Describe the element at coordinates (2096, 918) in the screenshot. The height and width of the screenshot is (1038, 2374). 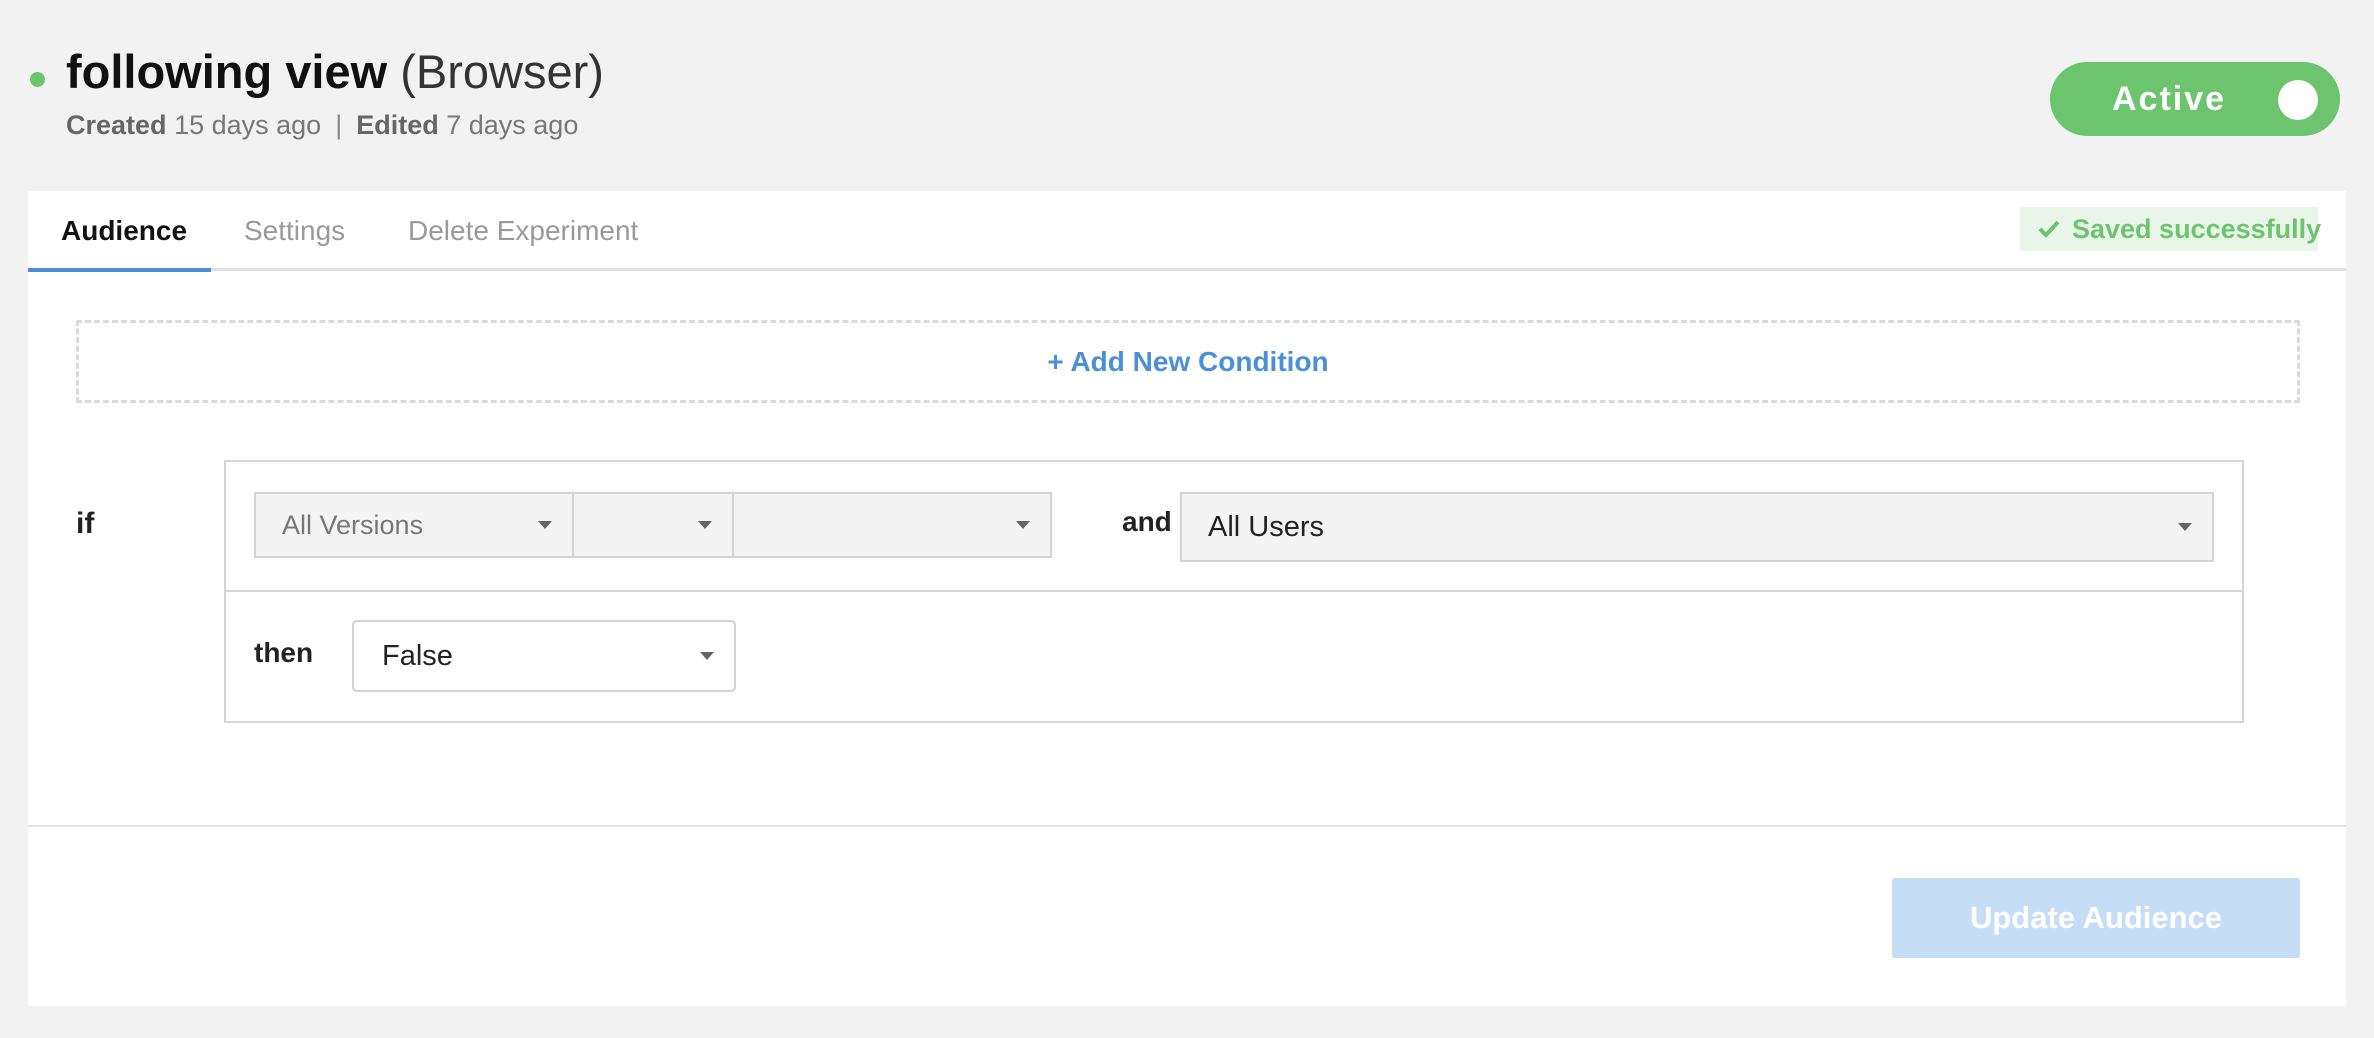
I see `update-audience-button: Update Audience` at that location.